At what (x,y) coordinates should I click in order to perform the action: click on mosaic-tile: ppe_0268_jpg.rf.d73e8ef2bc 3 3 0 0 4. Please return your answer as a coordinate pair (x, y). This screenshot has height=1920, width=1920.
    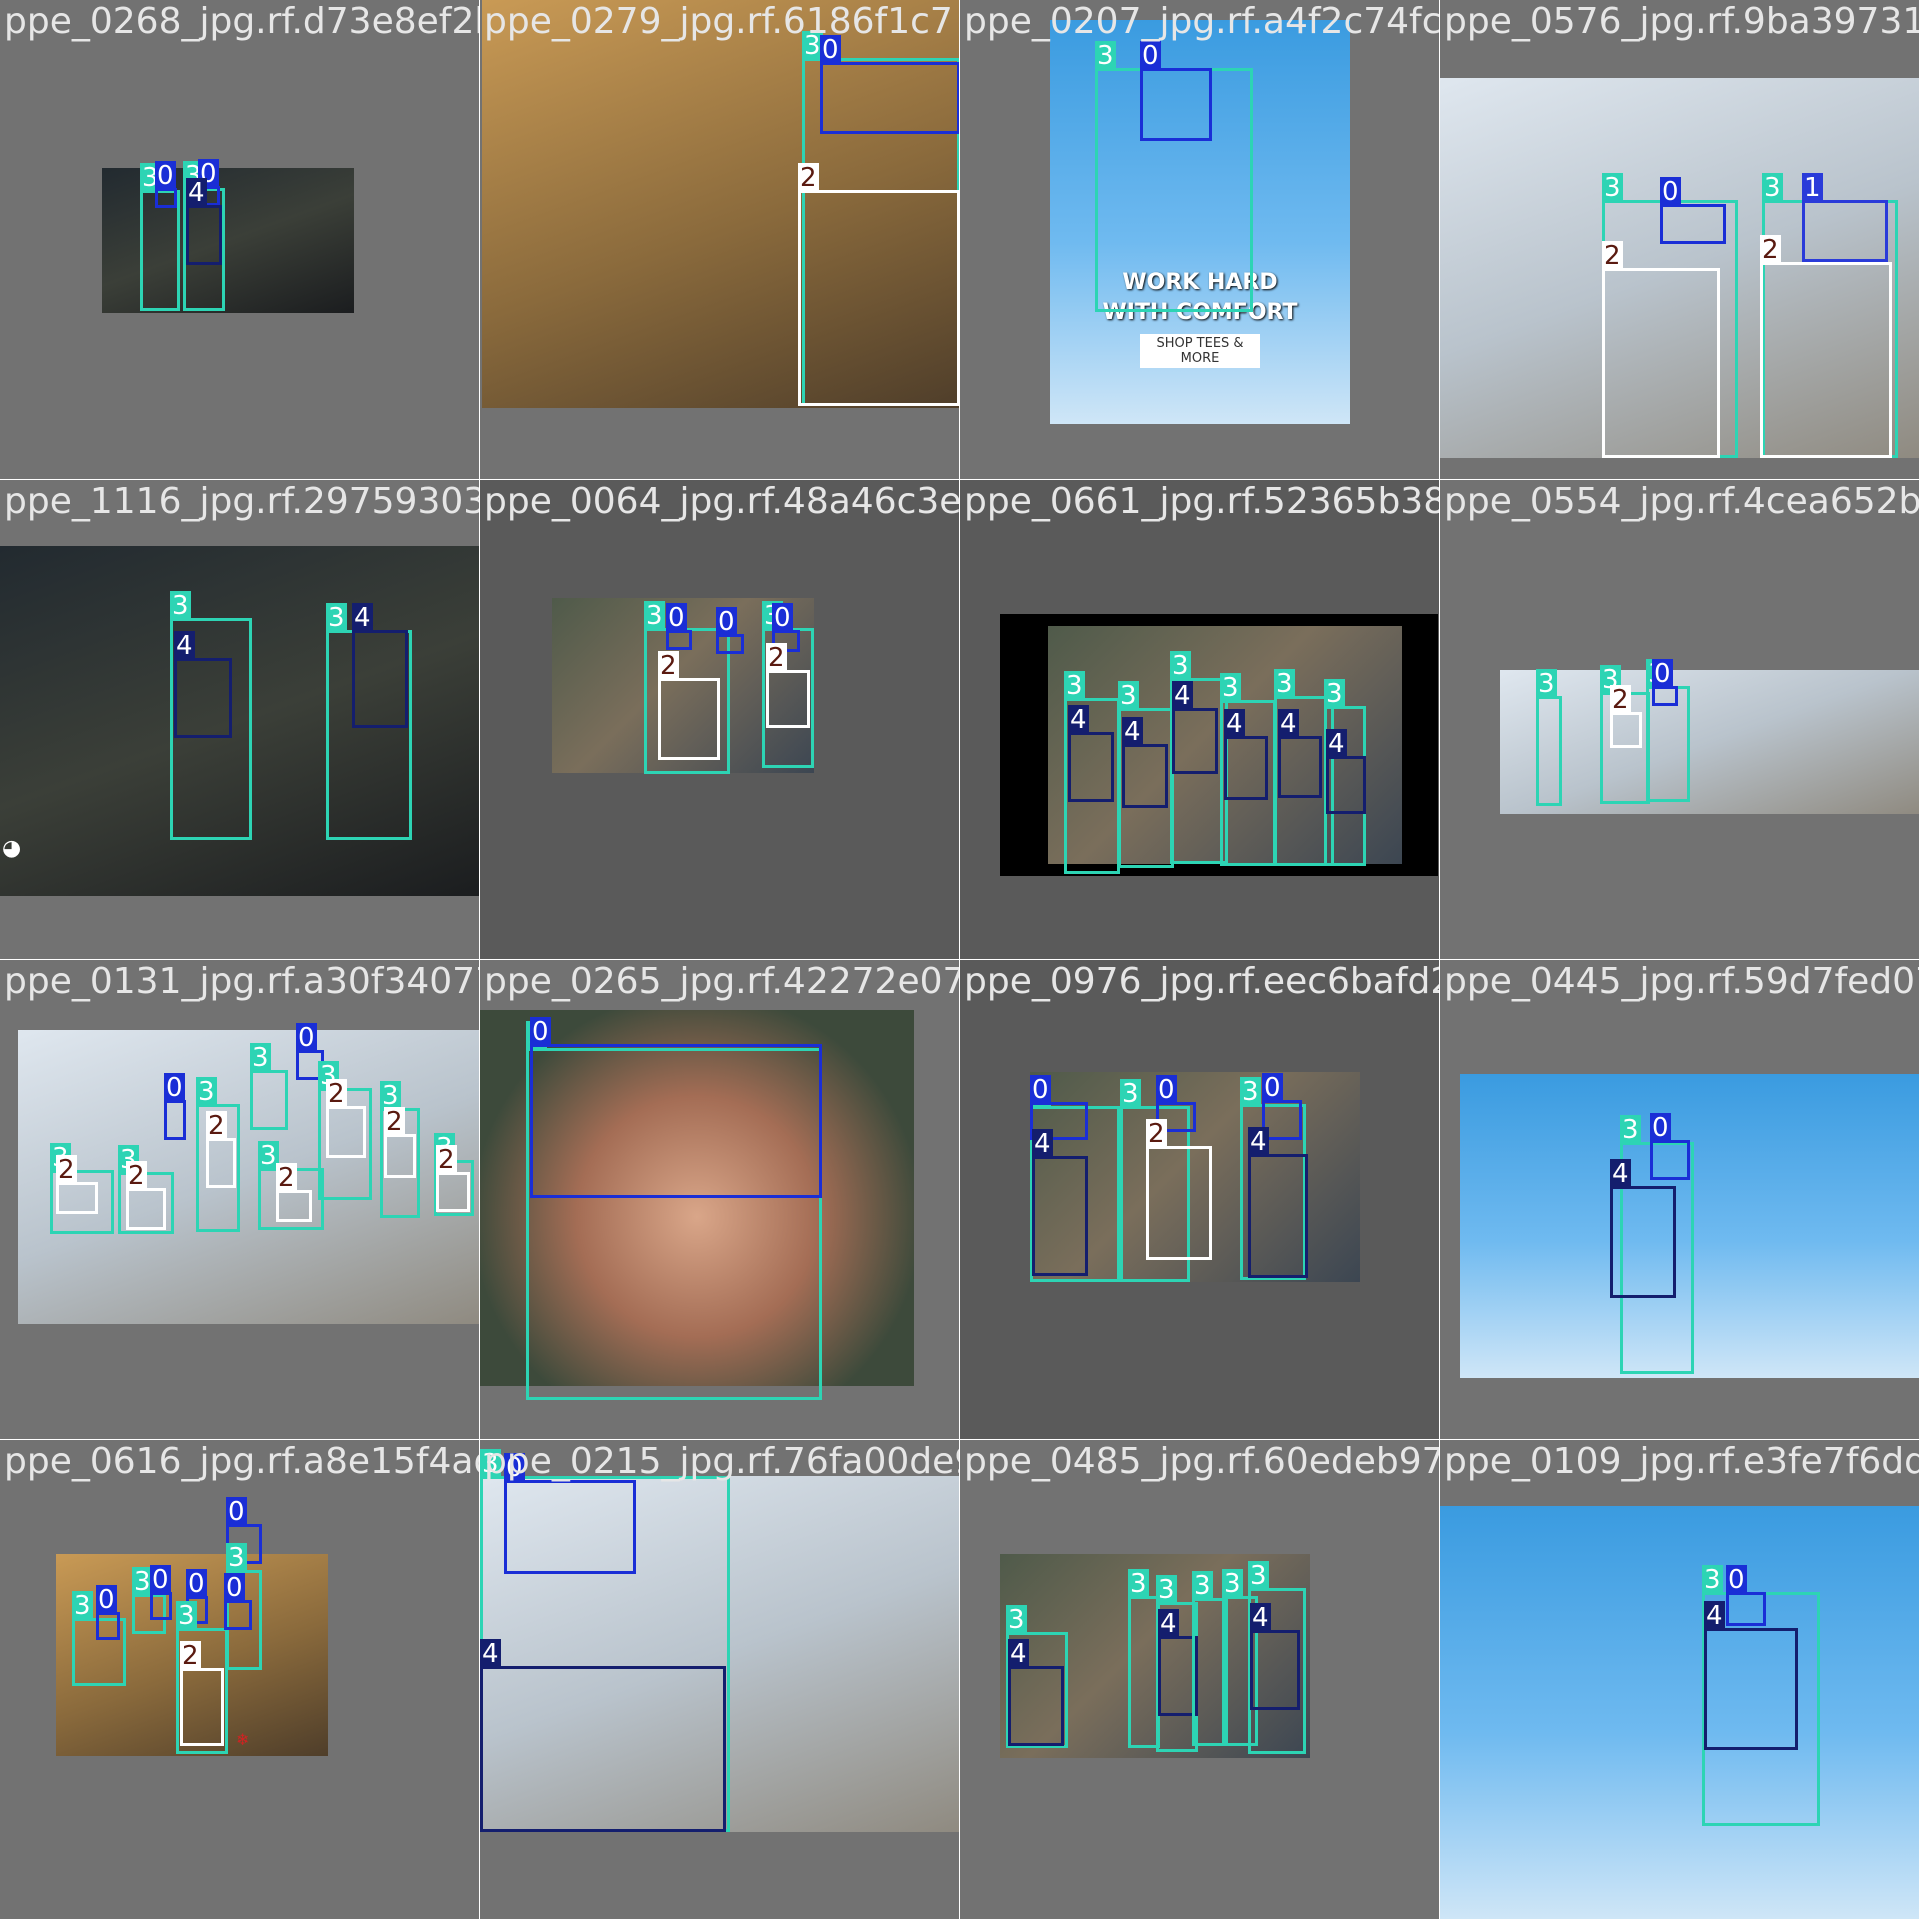
    Looking at the image, I should click on (240, 240).